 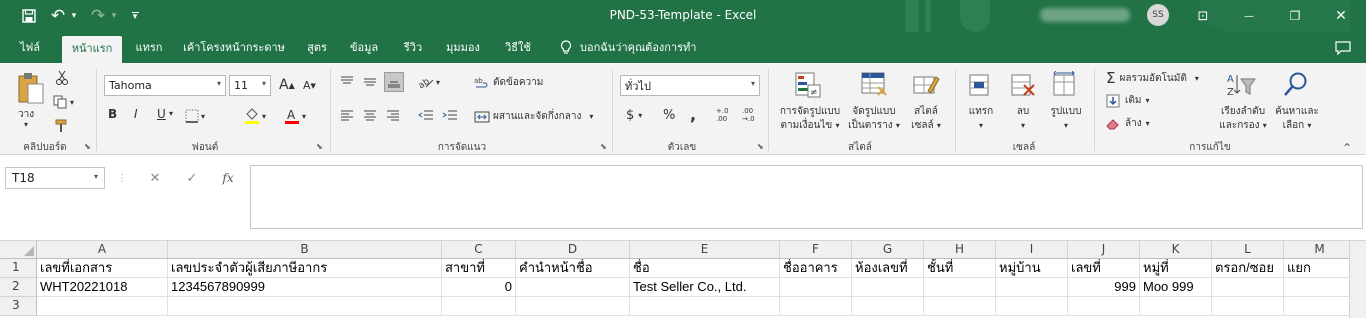 What do you see at coordinates (155, 178) in the screenshot?
I see `cancel-entry-button: ✕` at bounding box center [155, 178].